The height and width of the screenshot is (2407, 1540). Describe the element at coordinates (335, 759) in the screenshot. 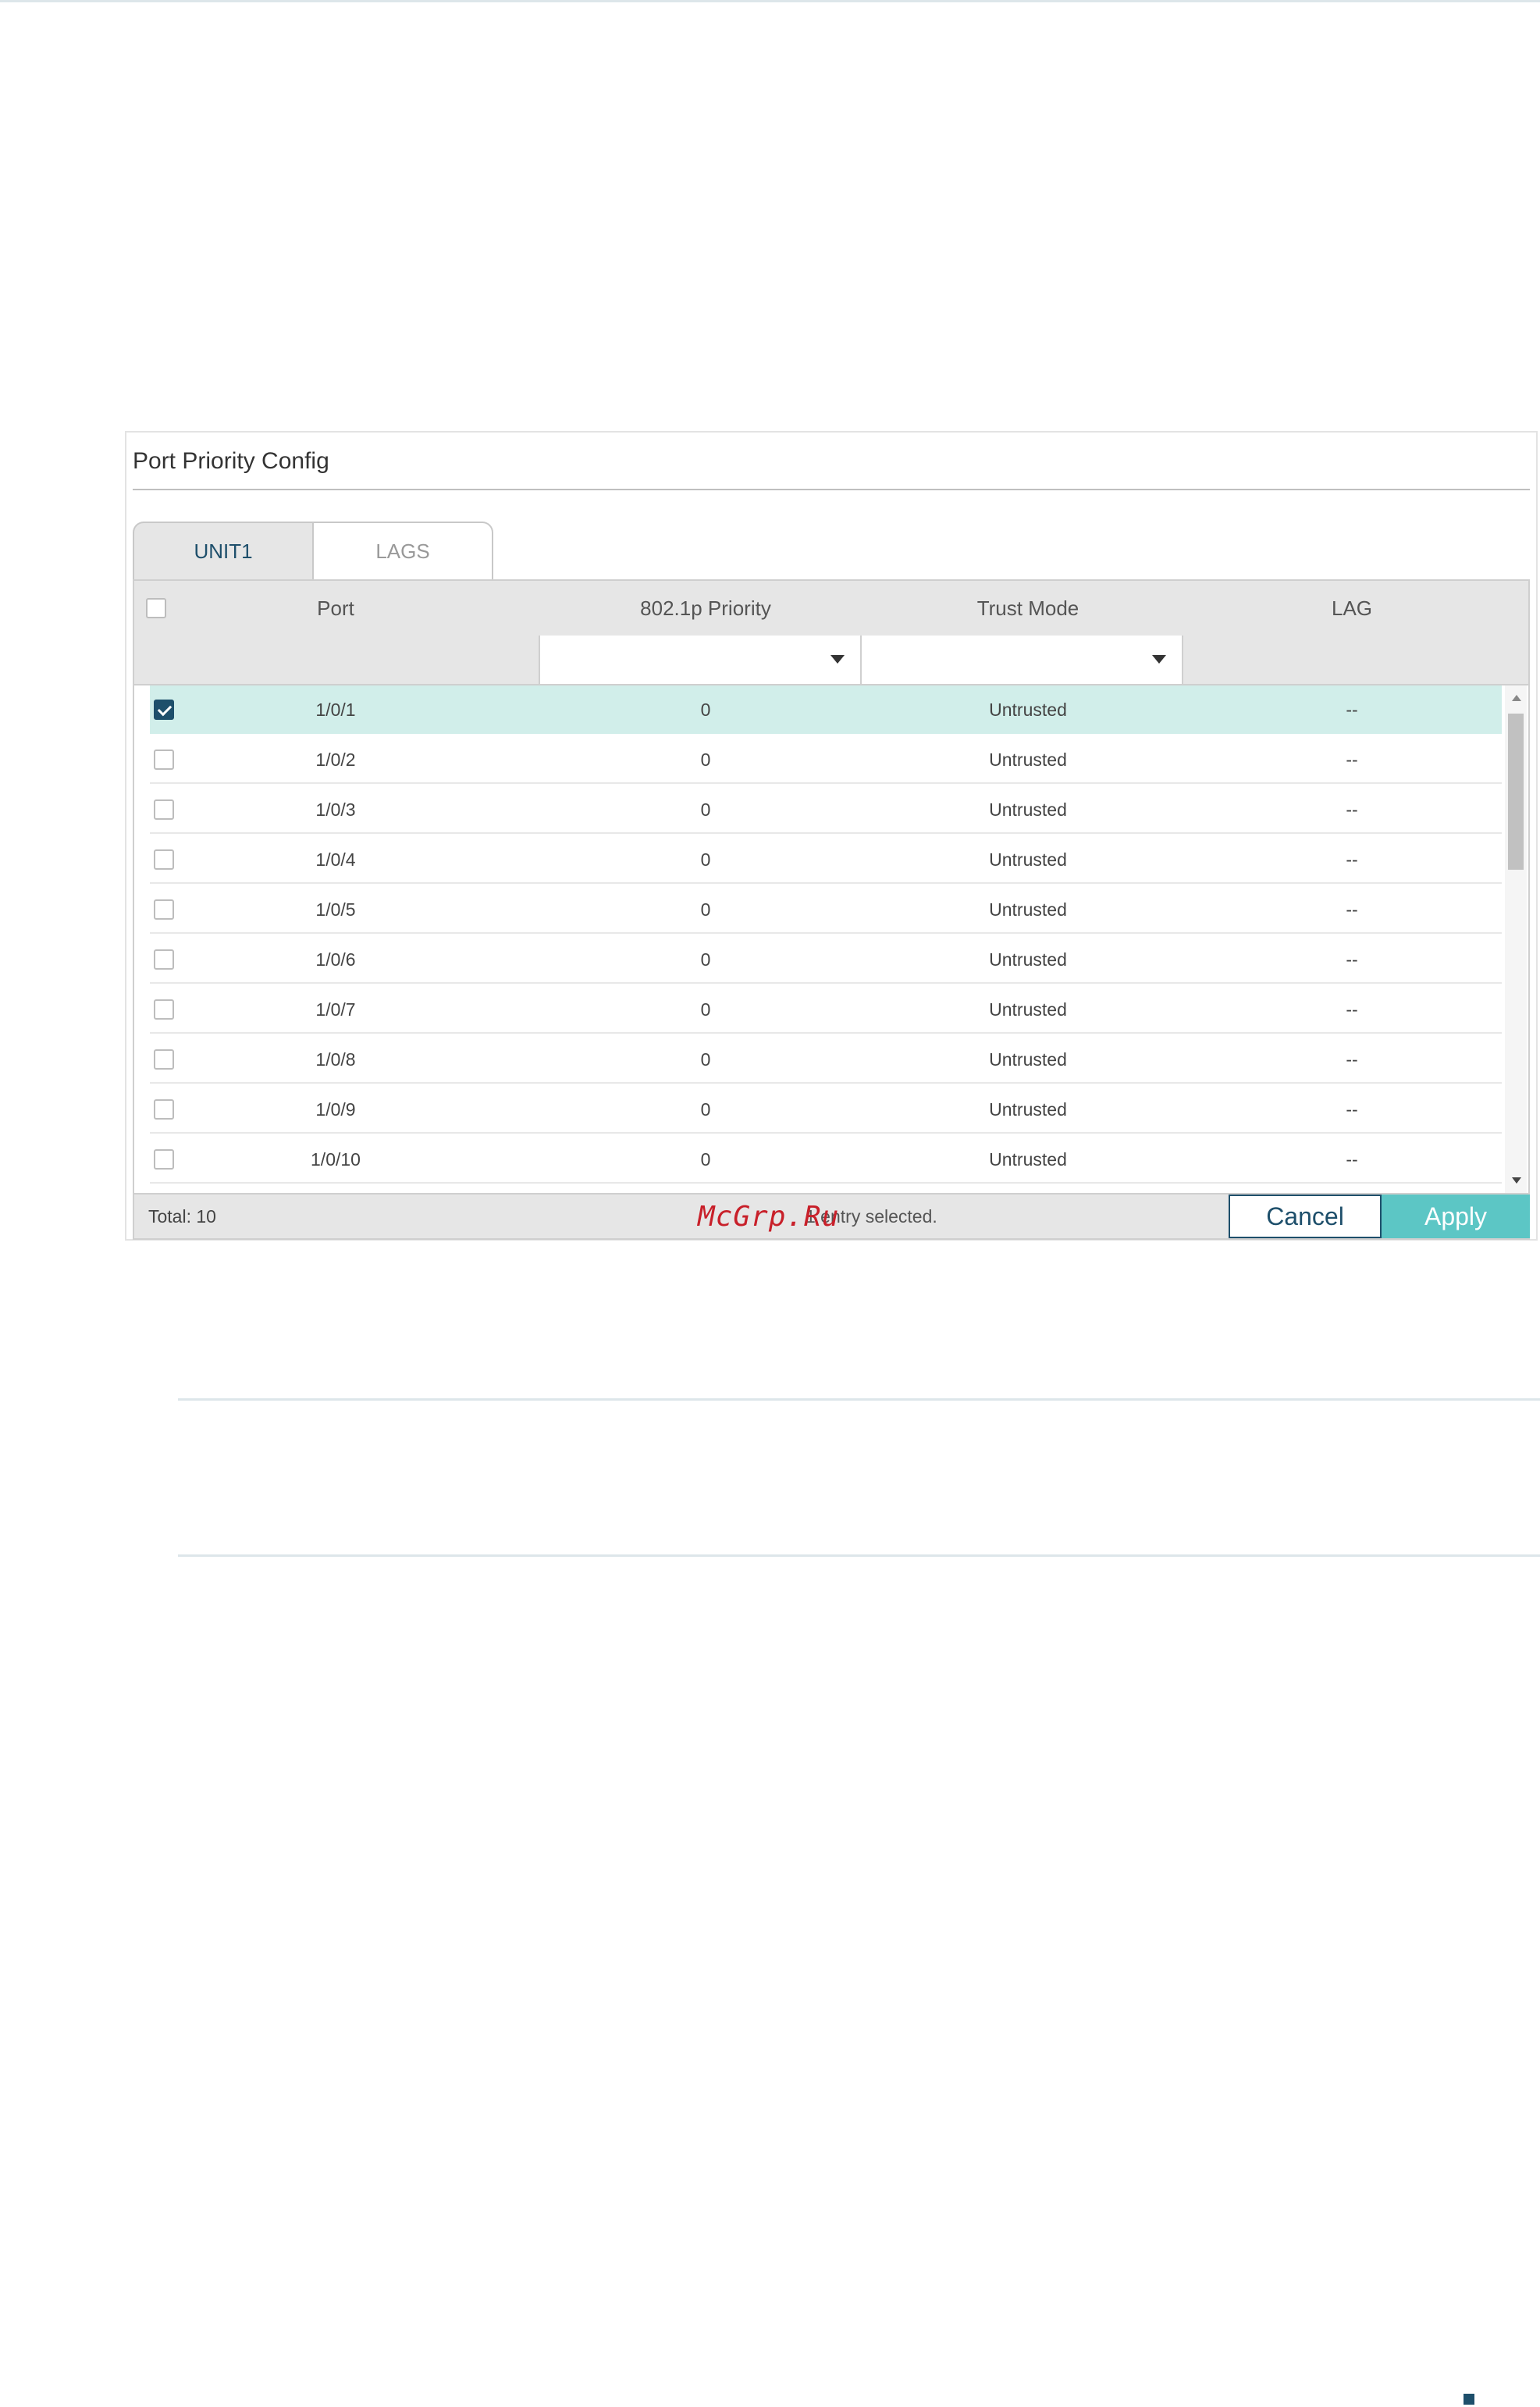

I see `cell-port: 1/0/2` at that location.